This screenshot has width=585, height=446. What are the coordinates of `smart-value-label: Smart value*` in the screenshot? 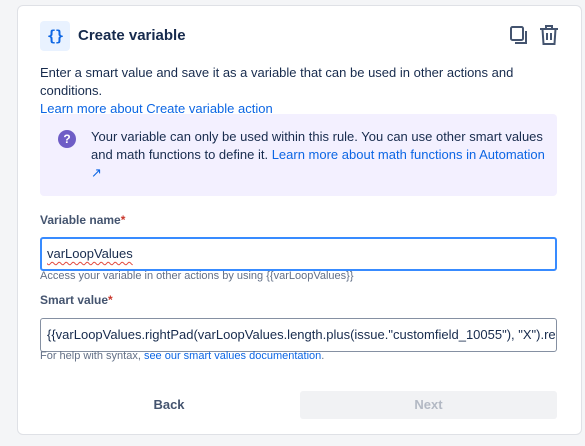 It's located at (76, 300).